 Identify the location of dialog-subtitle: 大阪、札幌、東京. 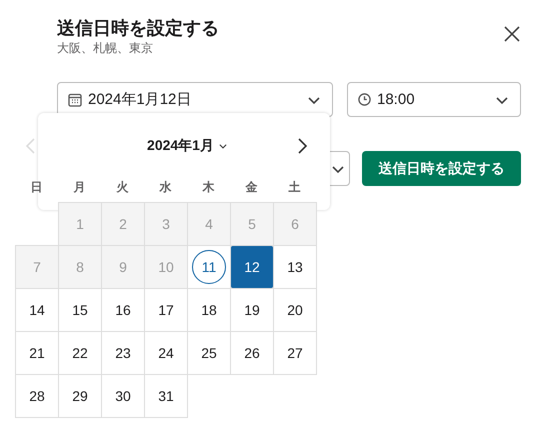
(105, 48).